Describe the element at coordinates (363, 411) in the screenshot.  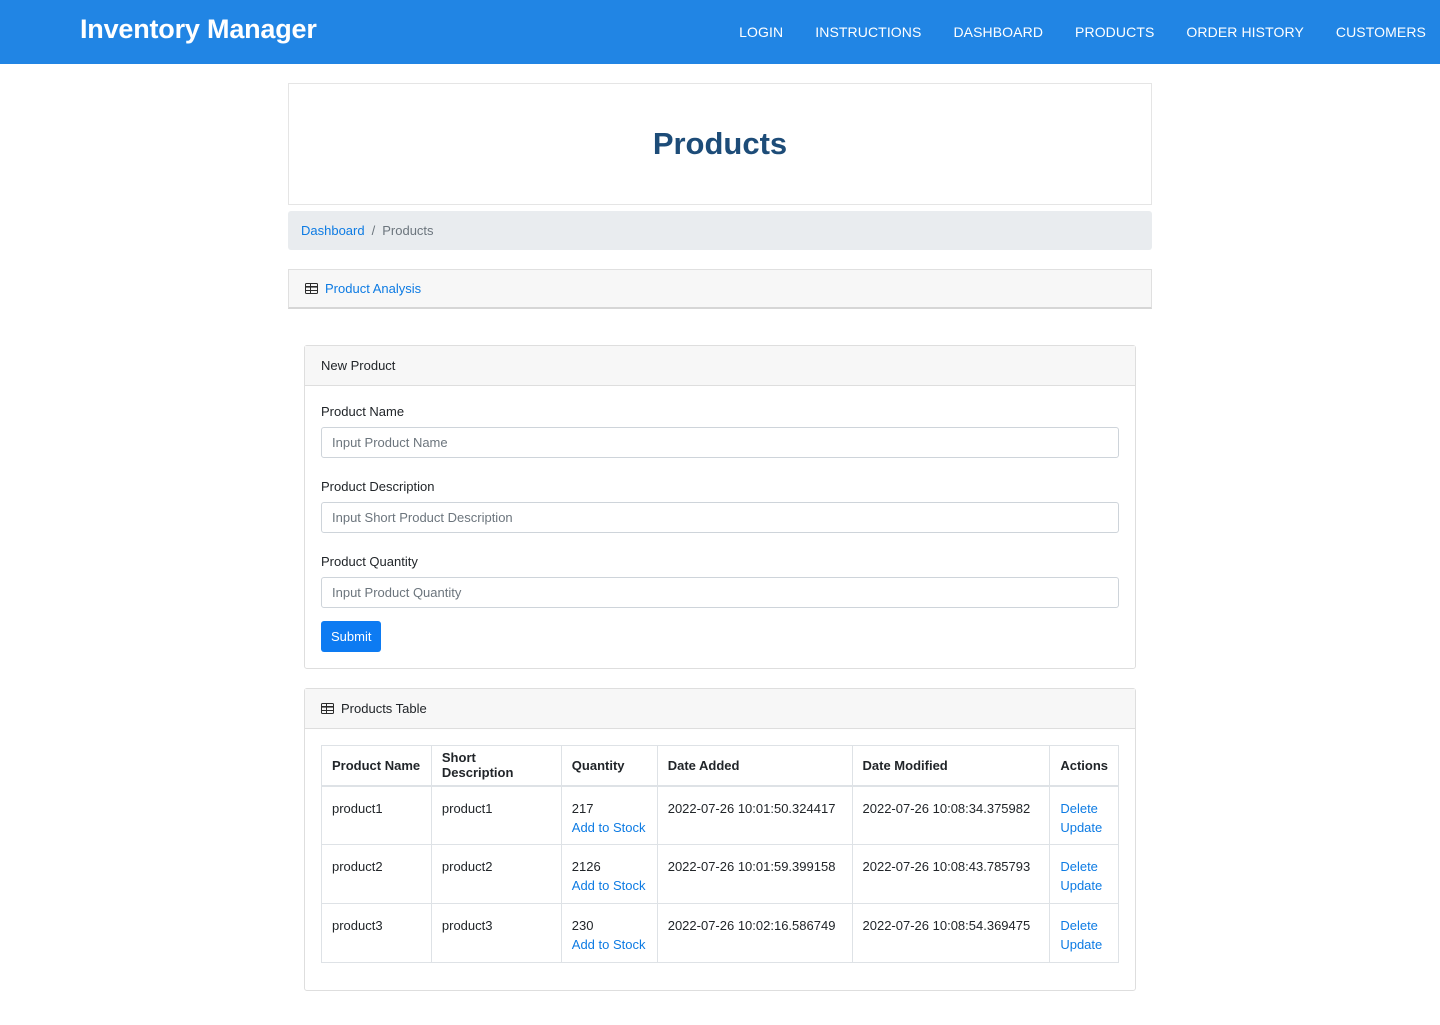
I see `product-name-label: Product Name` at that location.